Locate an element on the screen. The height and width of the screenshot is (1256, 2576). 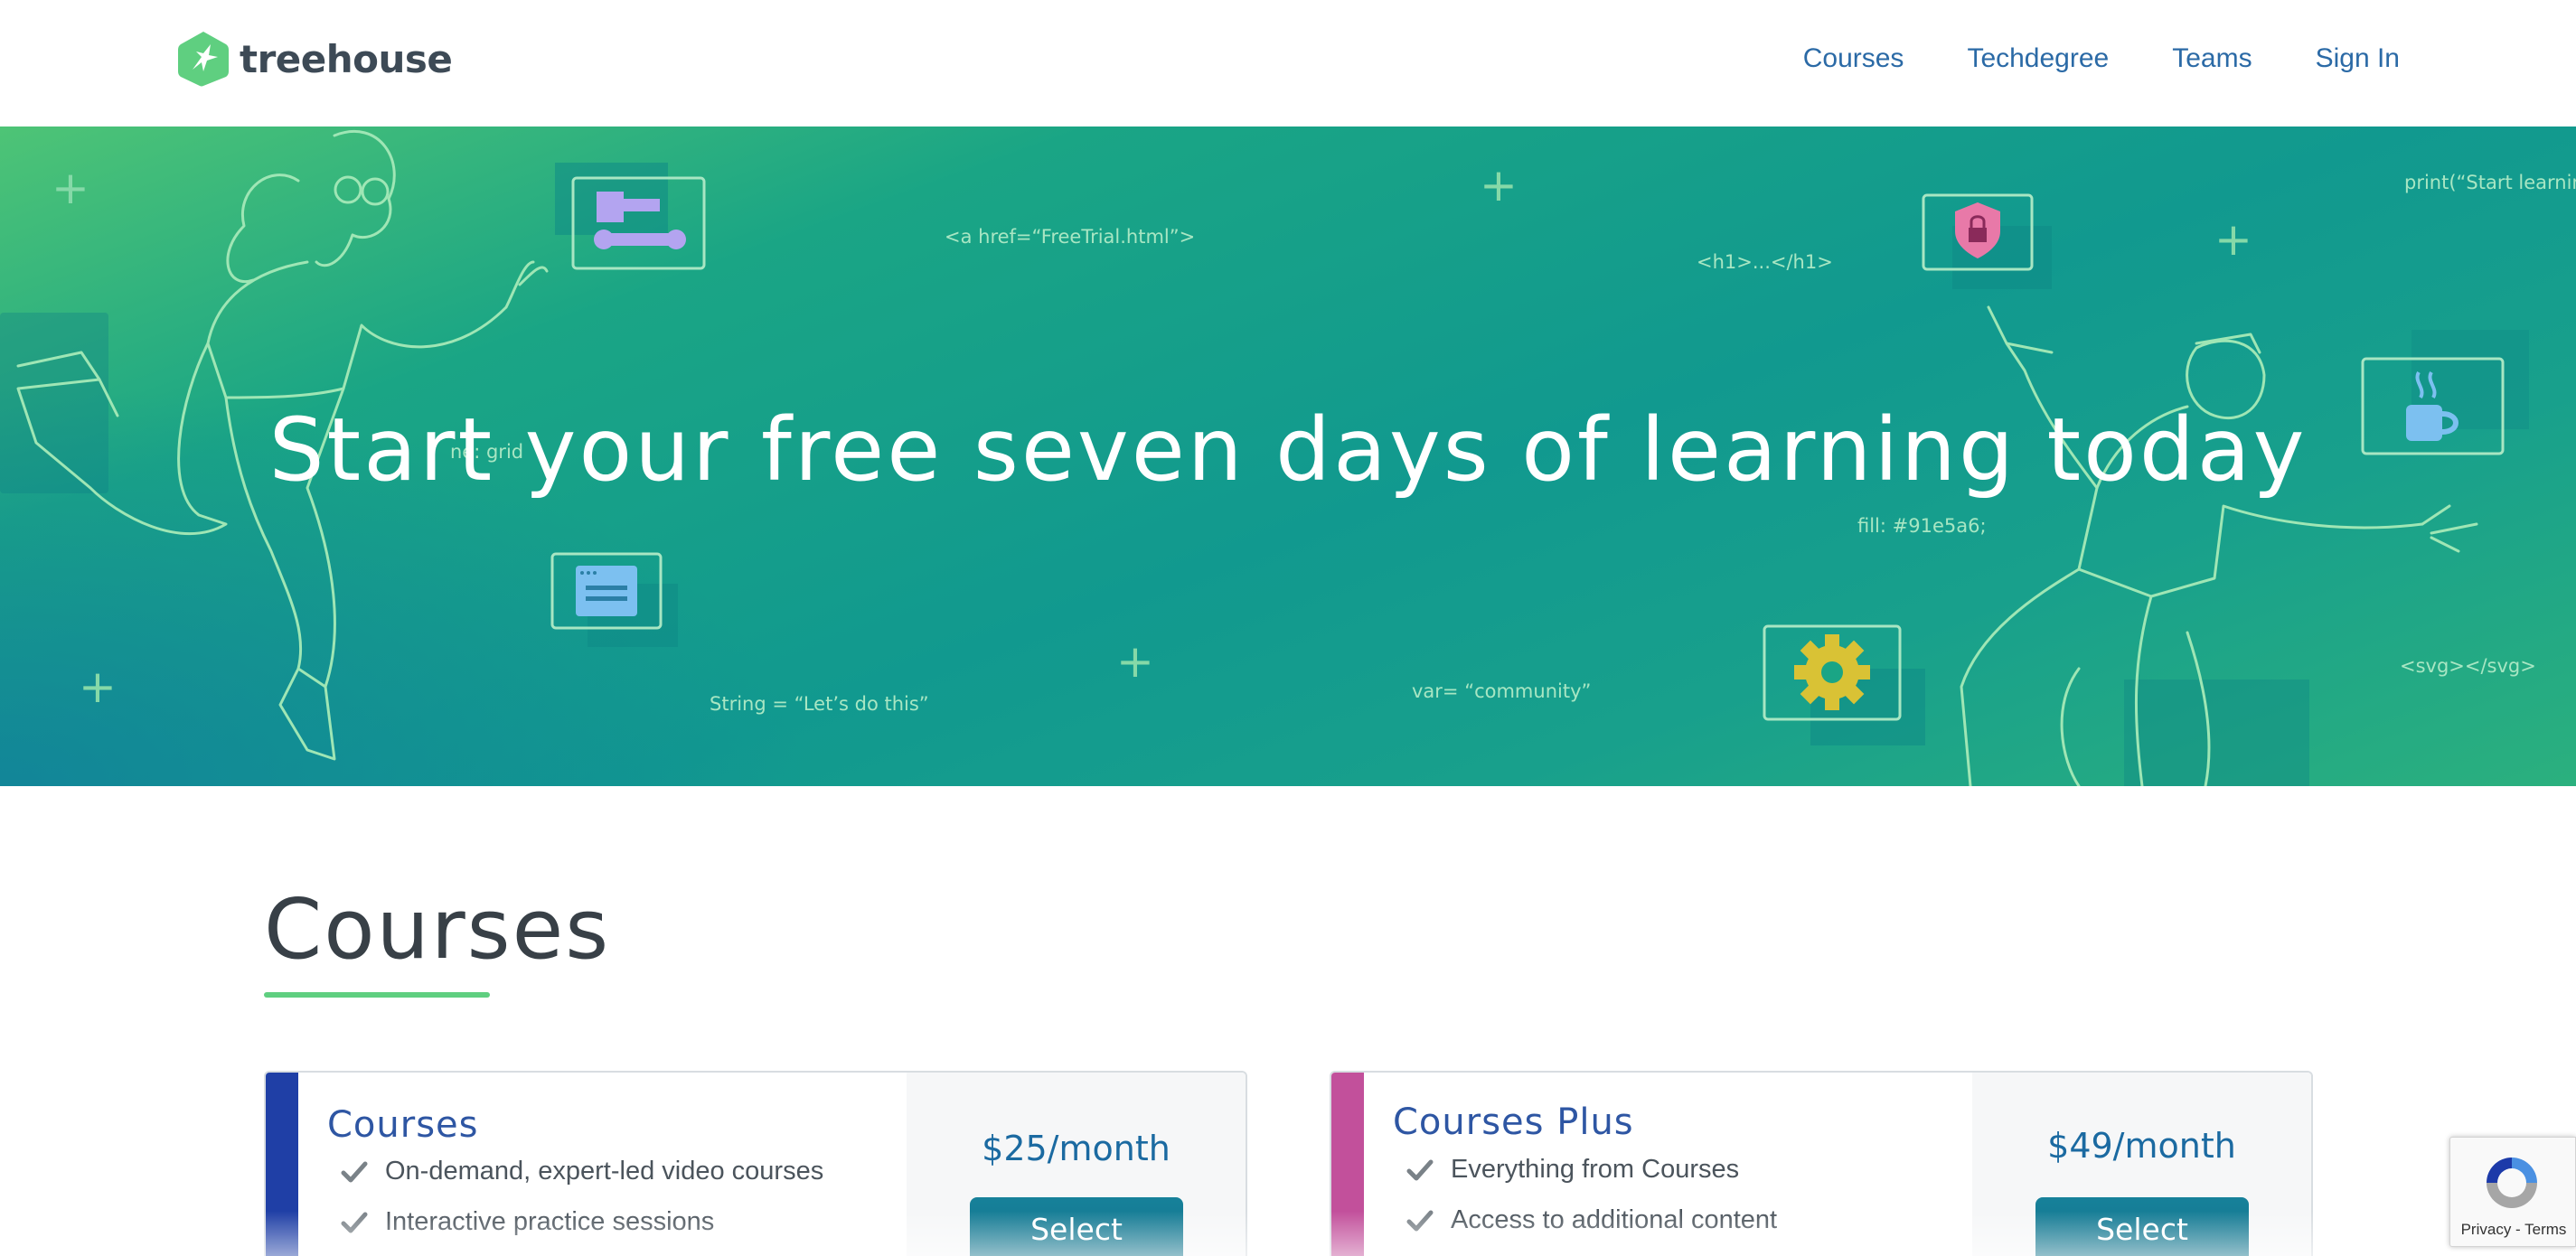
nav-techdegree: Techdegree is located at coordinates (2038, 58).